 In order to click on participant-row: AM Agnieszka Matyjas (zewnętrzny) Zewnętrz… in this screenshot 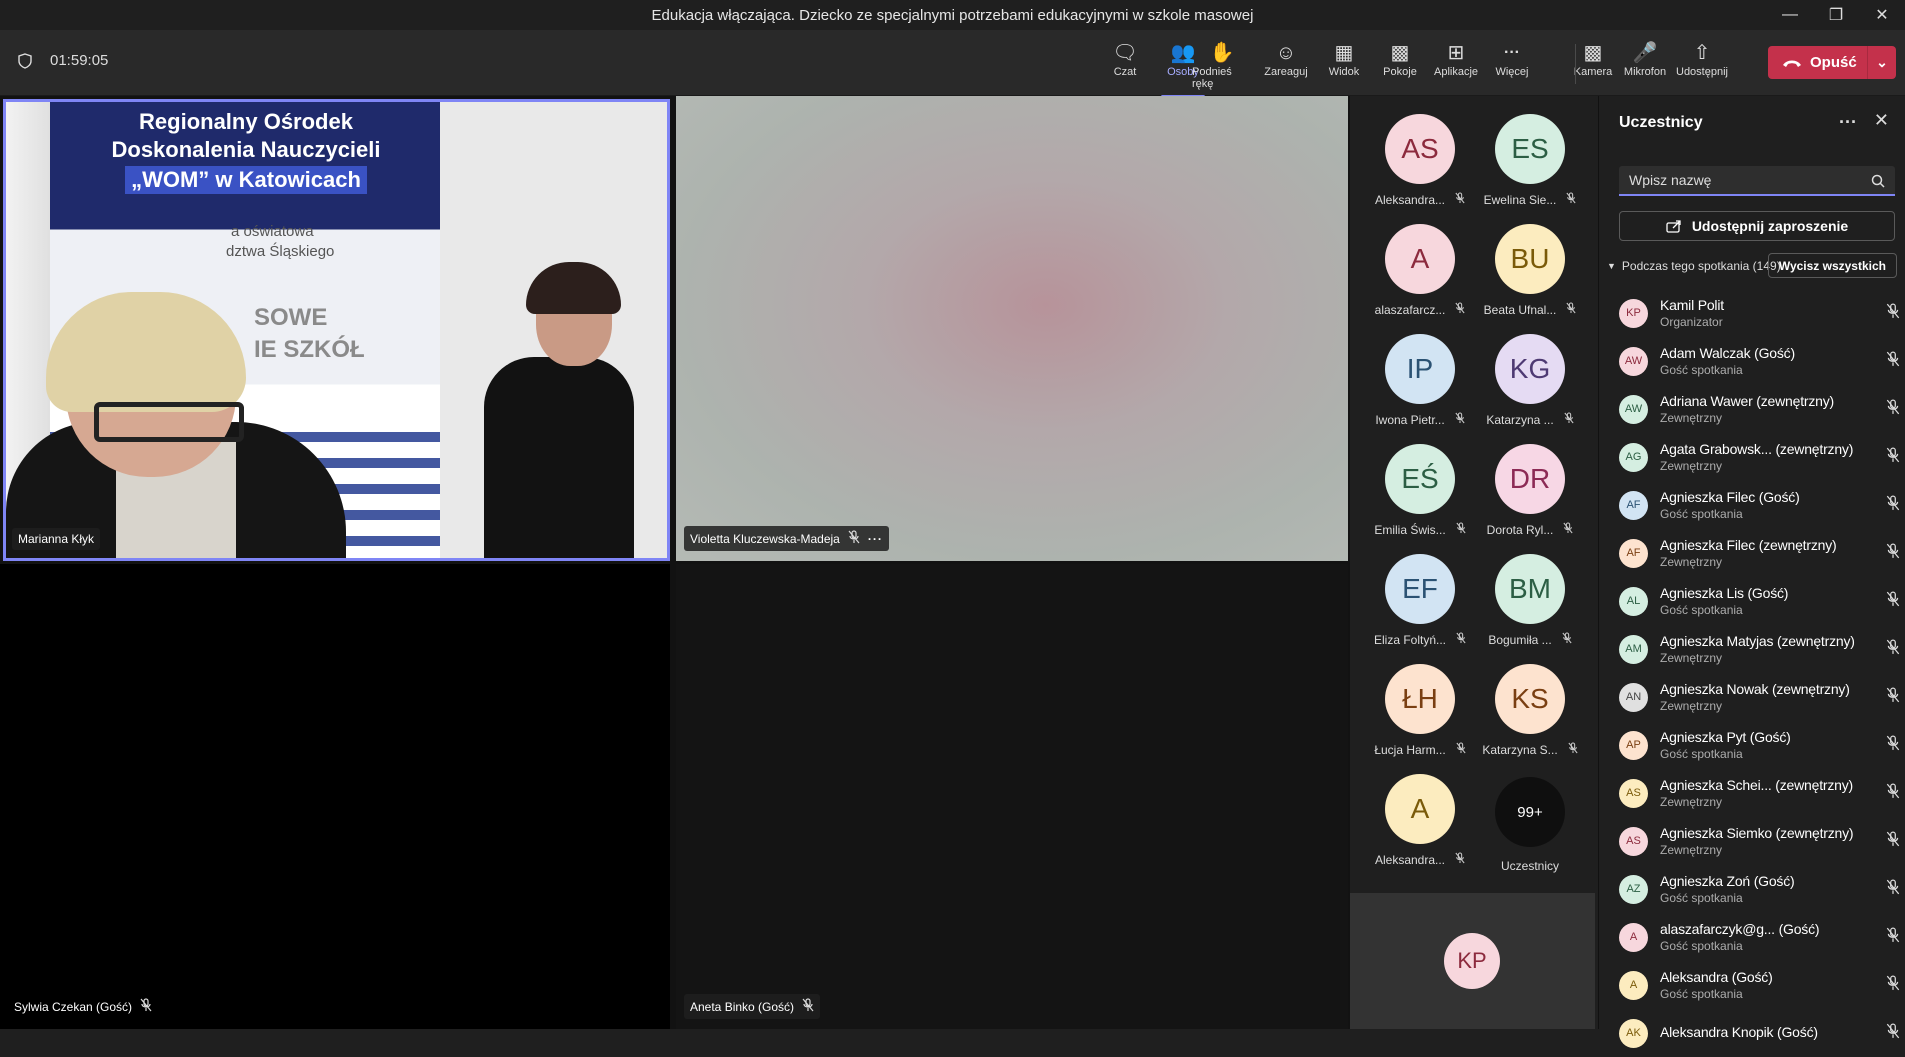, I will do `click(1761, 649)`.